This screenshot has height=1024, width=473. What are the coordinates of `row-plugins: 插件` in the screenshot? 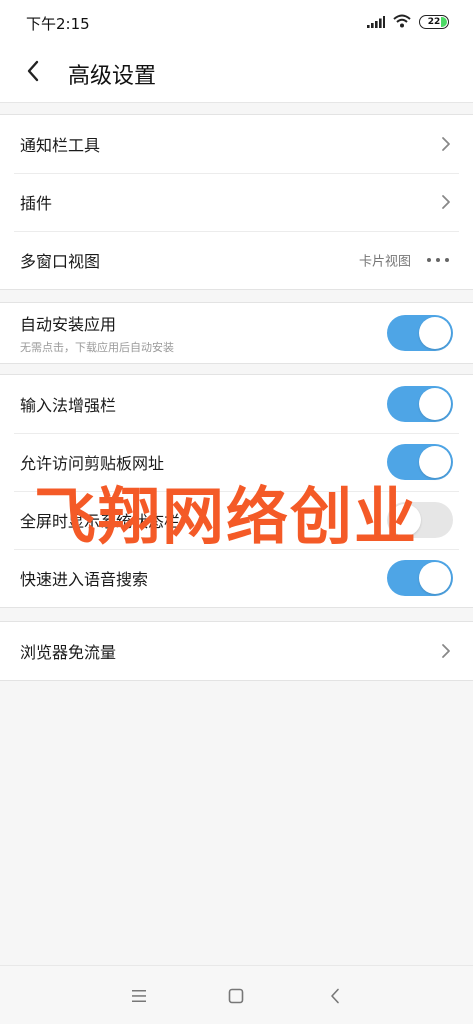 It's located at (236, 202).